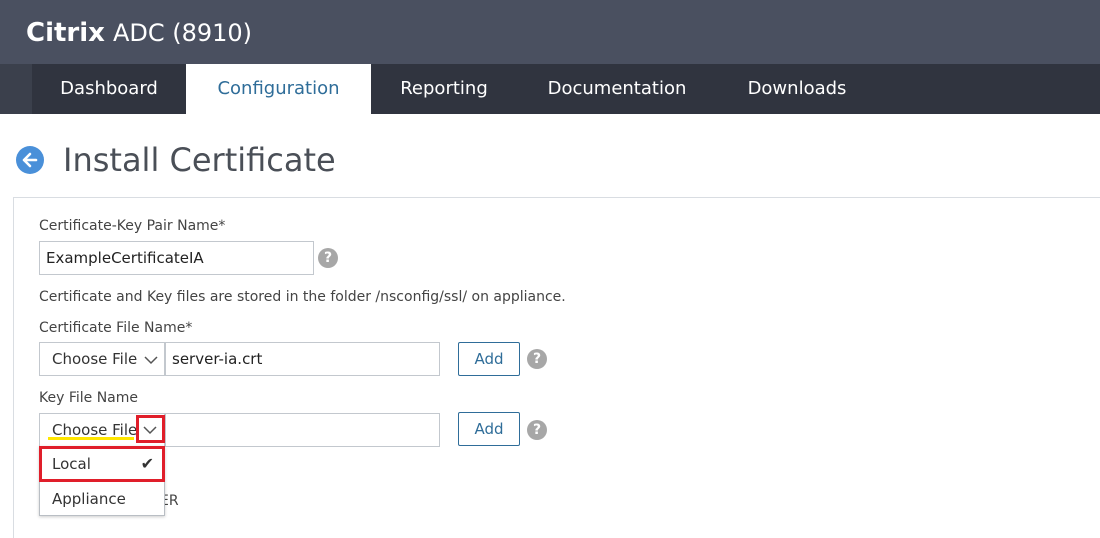  Describe the element at coordinates (132, 226) in the screenshot. I see `cert-key-pair-label: Certificate-Key Pair Name*` at that location.